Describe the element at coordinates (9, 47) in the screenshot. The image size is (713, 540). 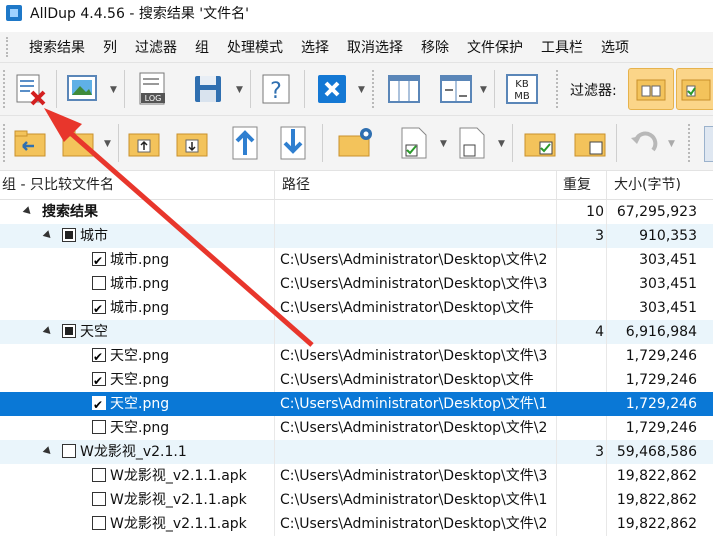
I see `menu-grip` at that location.